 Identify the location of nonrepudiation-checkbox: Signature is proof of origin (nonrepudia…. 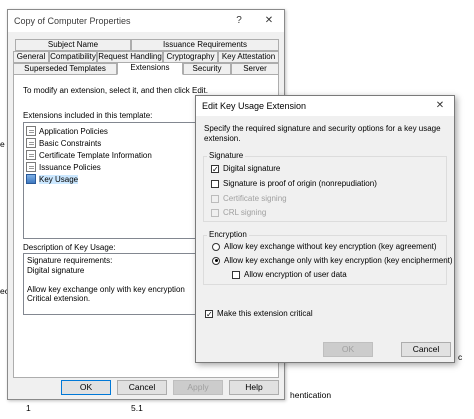
(294, 183).